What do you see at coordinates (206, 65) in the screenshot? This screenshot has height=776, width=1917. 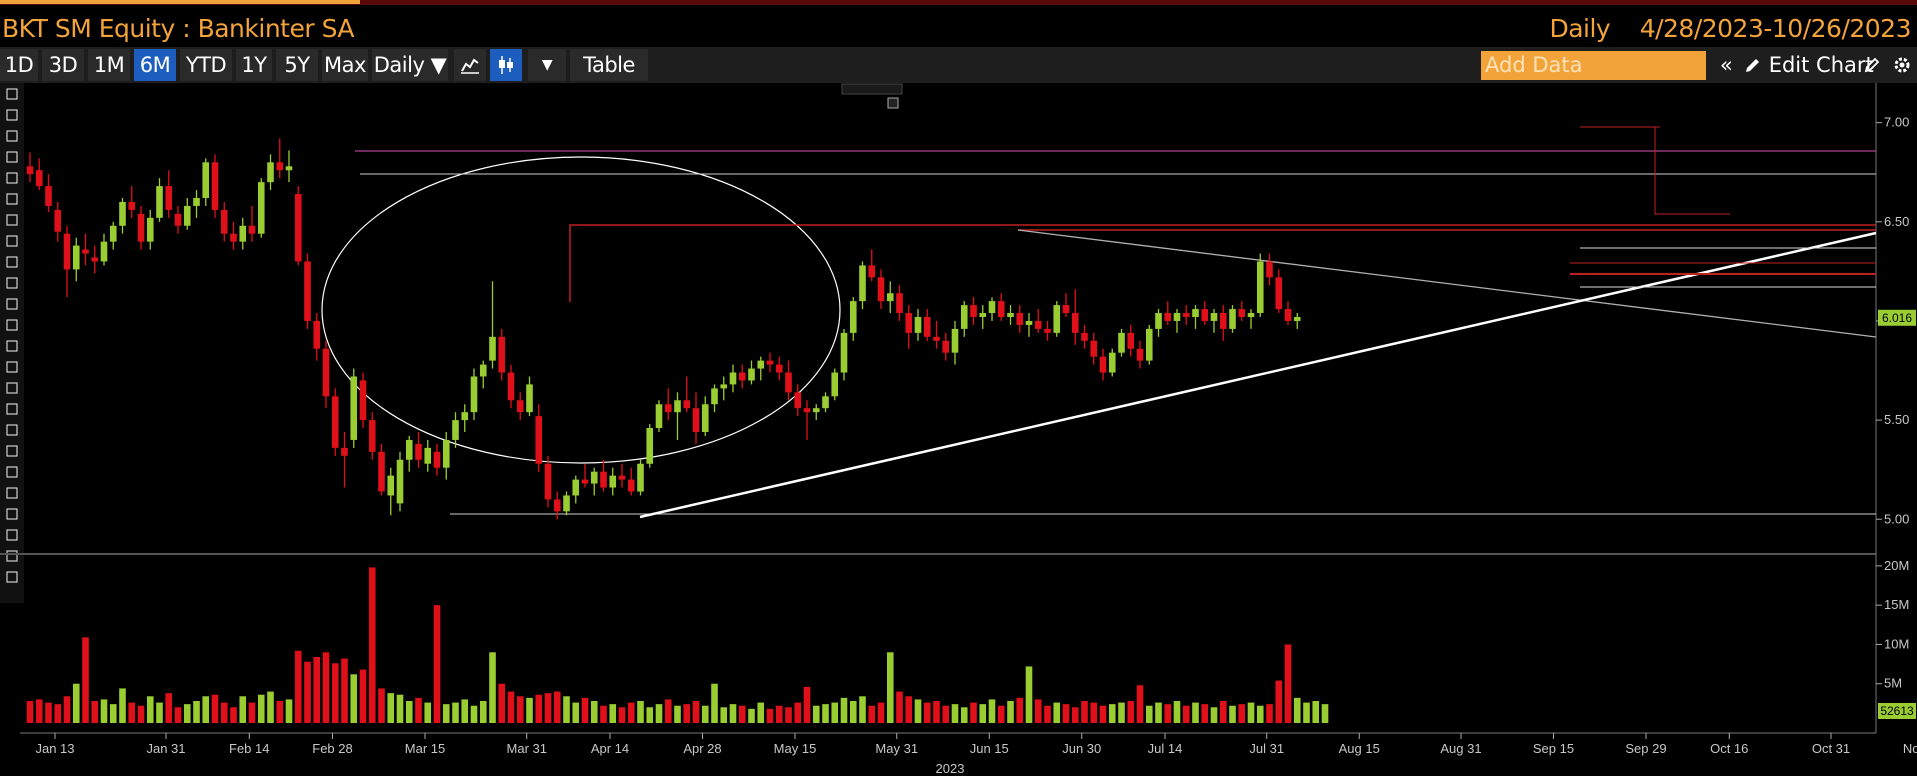 I see `range-button-ytd: YTD` at bounding box center [206, 65].